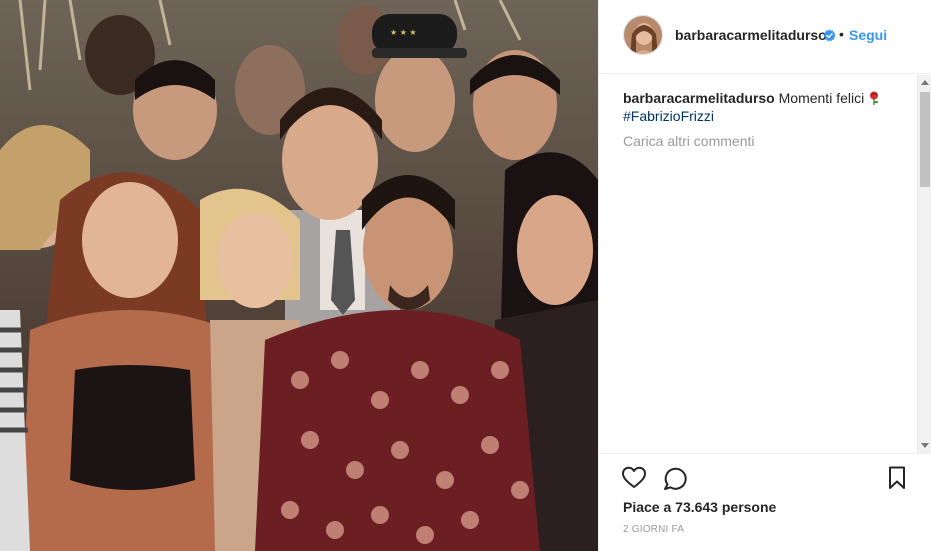 This screenshot has width=931, height=551. I want to click on comment-icon, so click(675, 478).